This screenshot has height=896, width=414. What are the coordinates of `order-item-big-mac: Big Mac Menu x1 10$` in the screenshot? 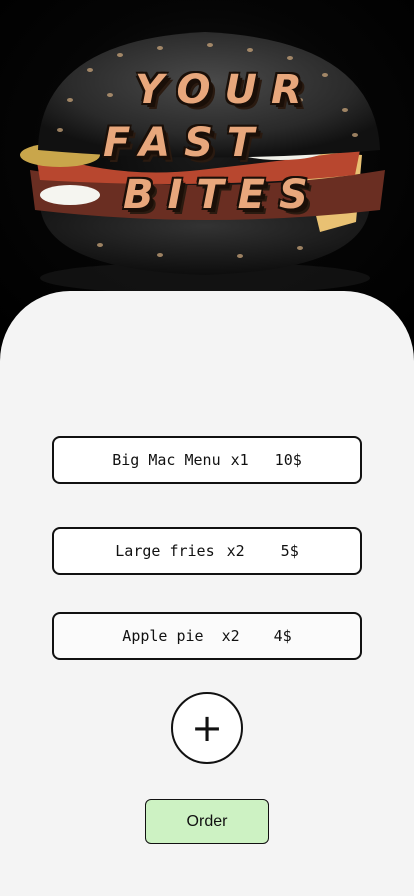 It's located at (207, 460).